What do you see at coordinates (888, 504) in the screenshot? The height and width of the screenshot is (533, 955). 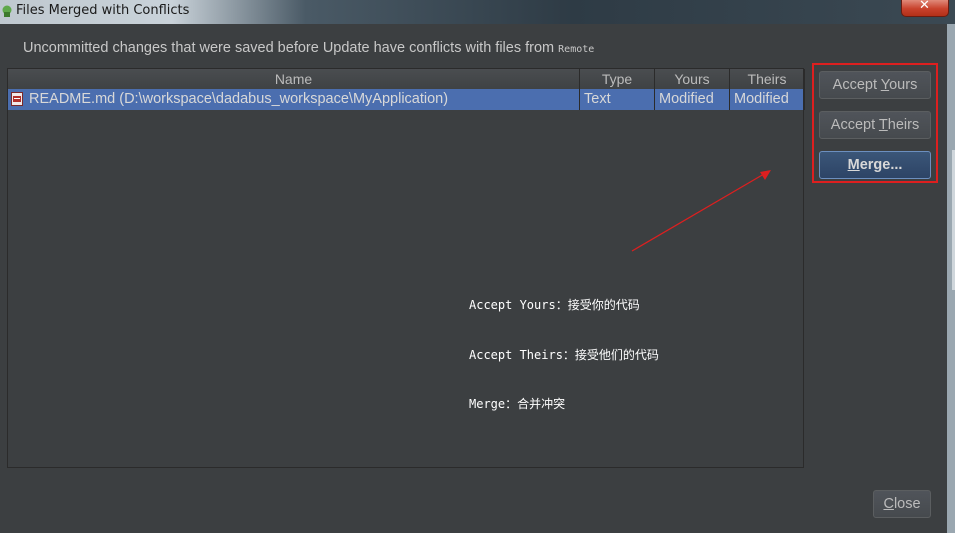 I see `close-mnemonic: C` at bounding box center [888, 504].